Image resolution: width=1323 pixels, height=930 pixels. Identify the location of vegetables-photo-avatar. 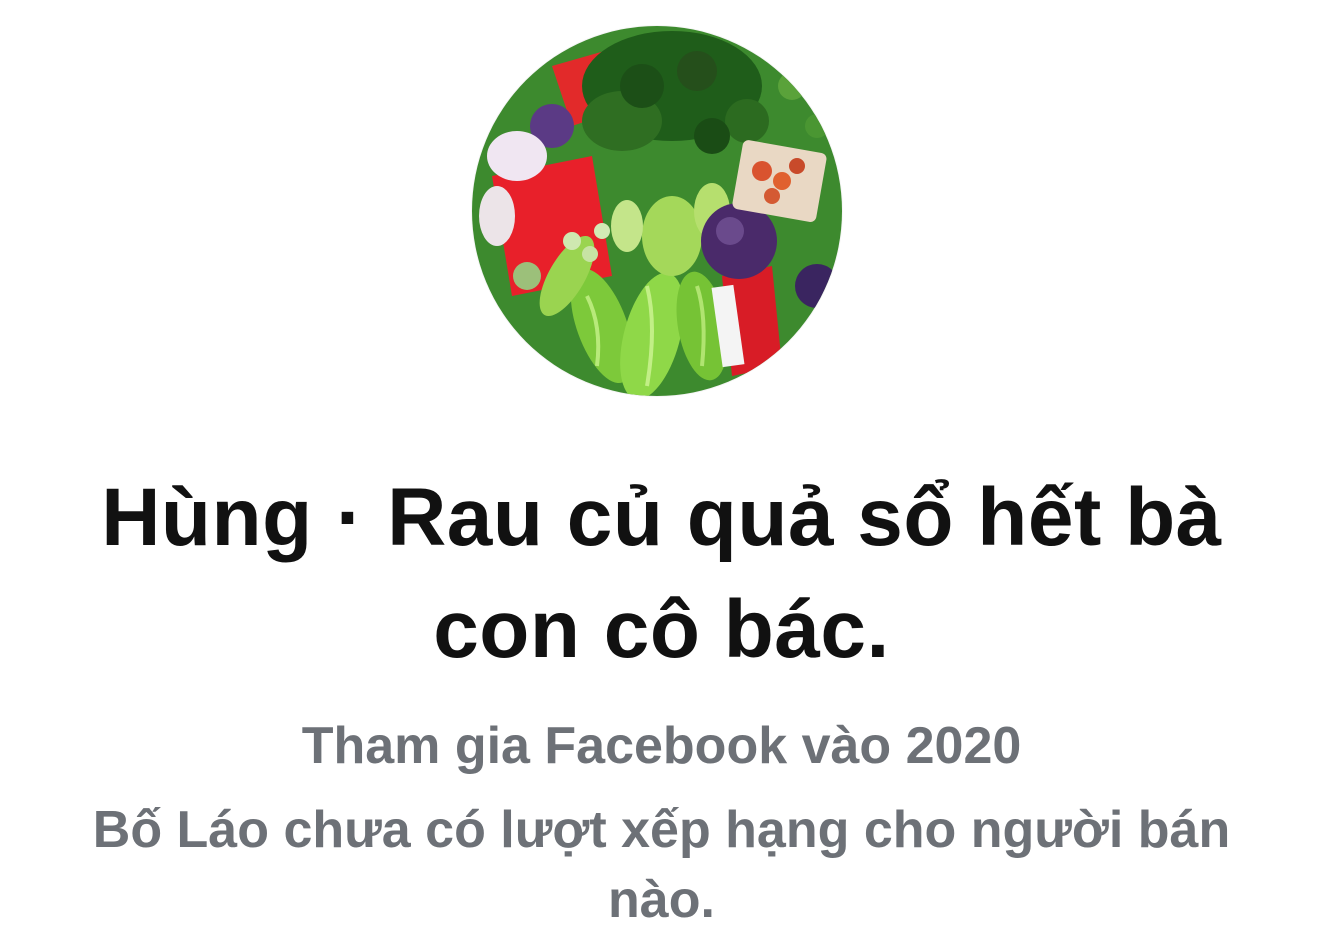
(657, 211).